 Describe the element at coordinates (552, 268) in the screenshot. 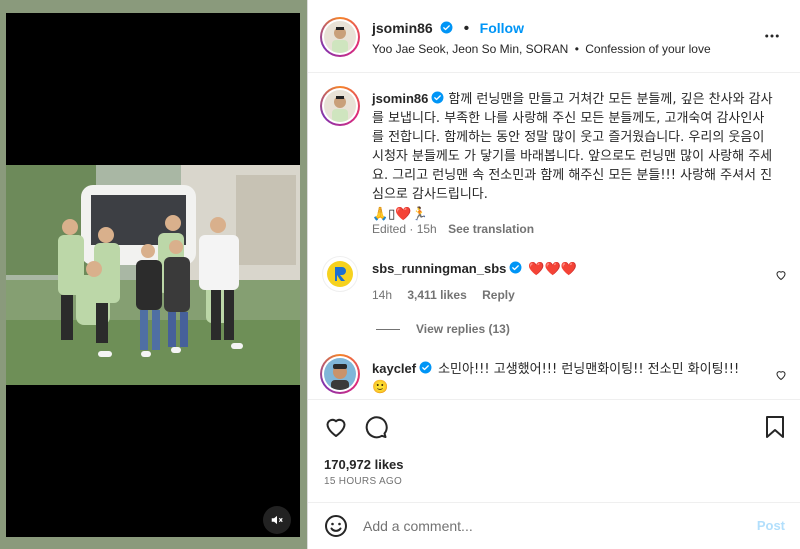

I see `comment-text: ❤️❤️❤️` at that location.